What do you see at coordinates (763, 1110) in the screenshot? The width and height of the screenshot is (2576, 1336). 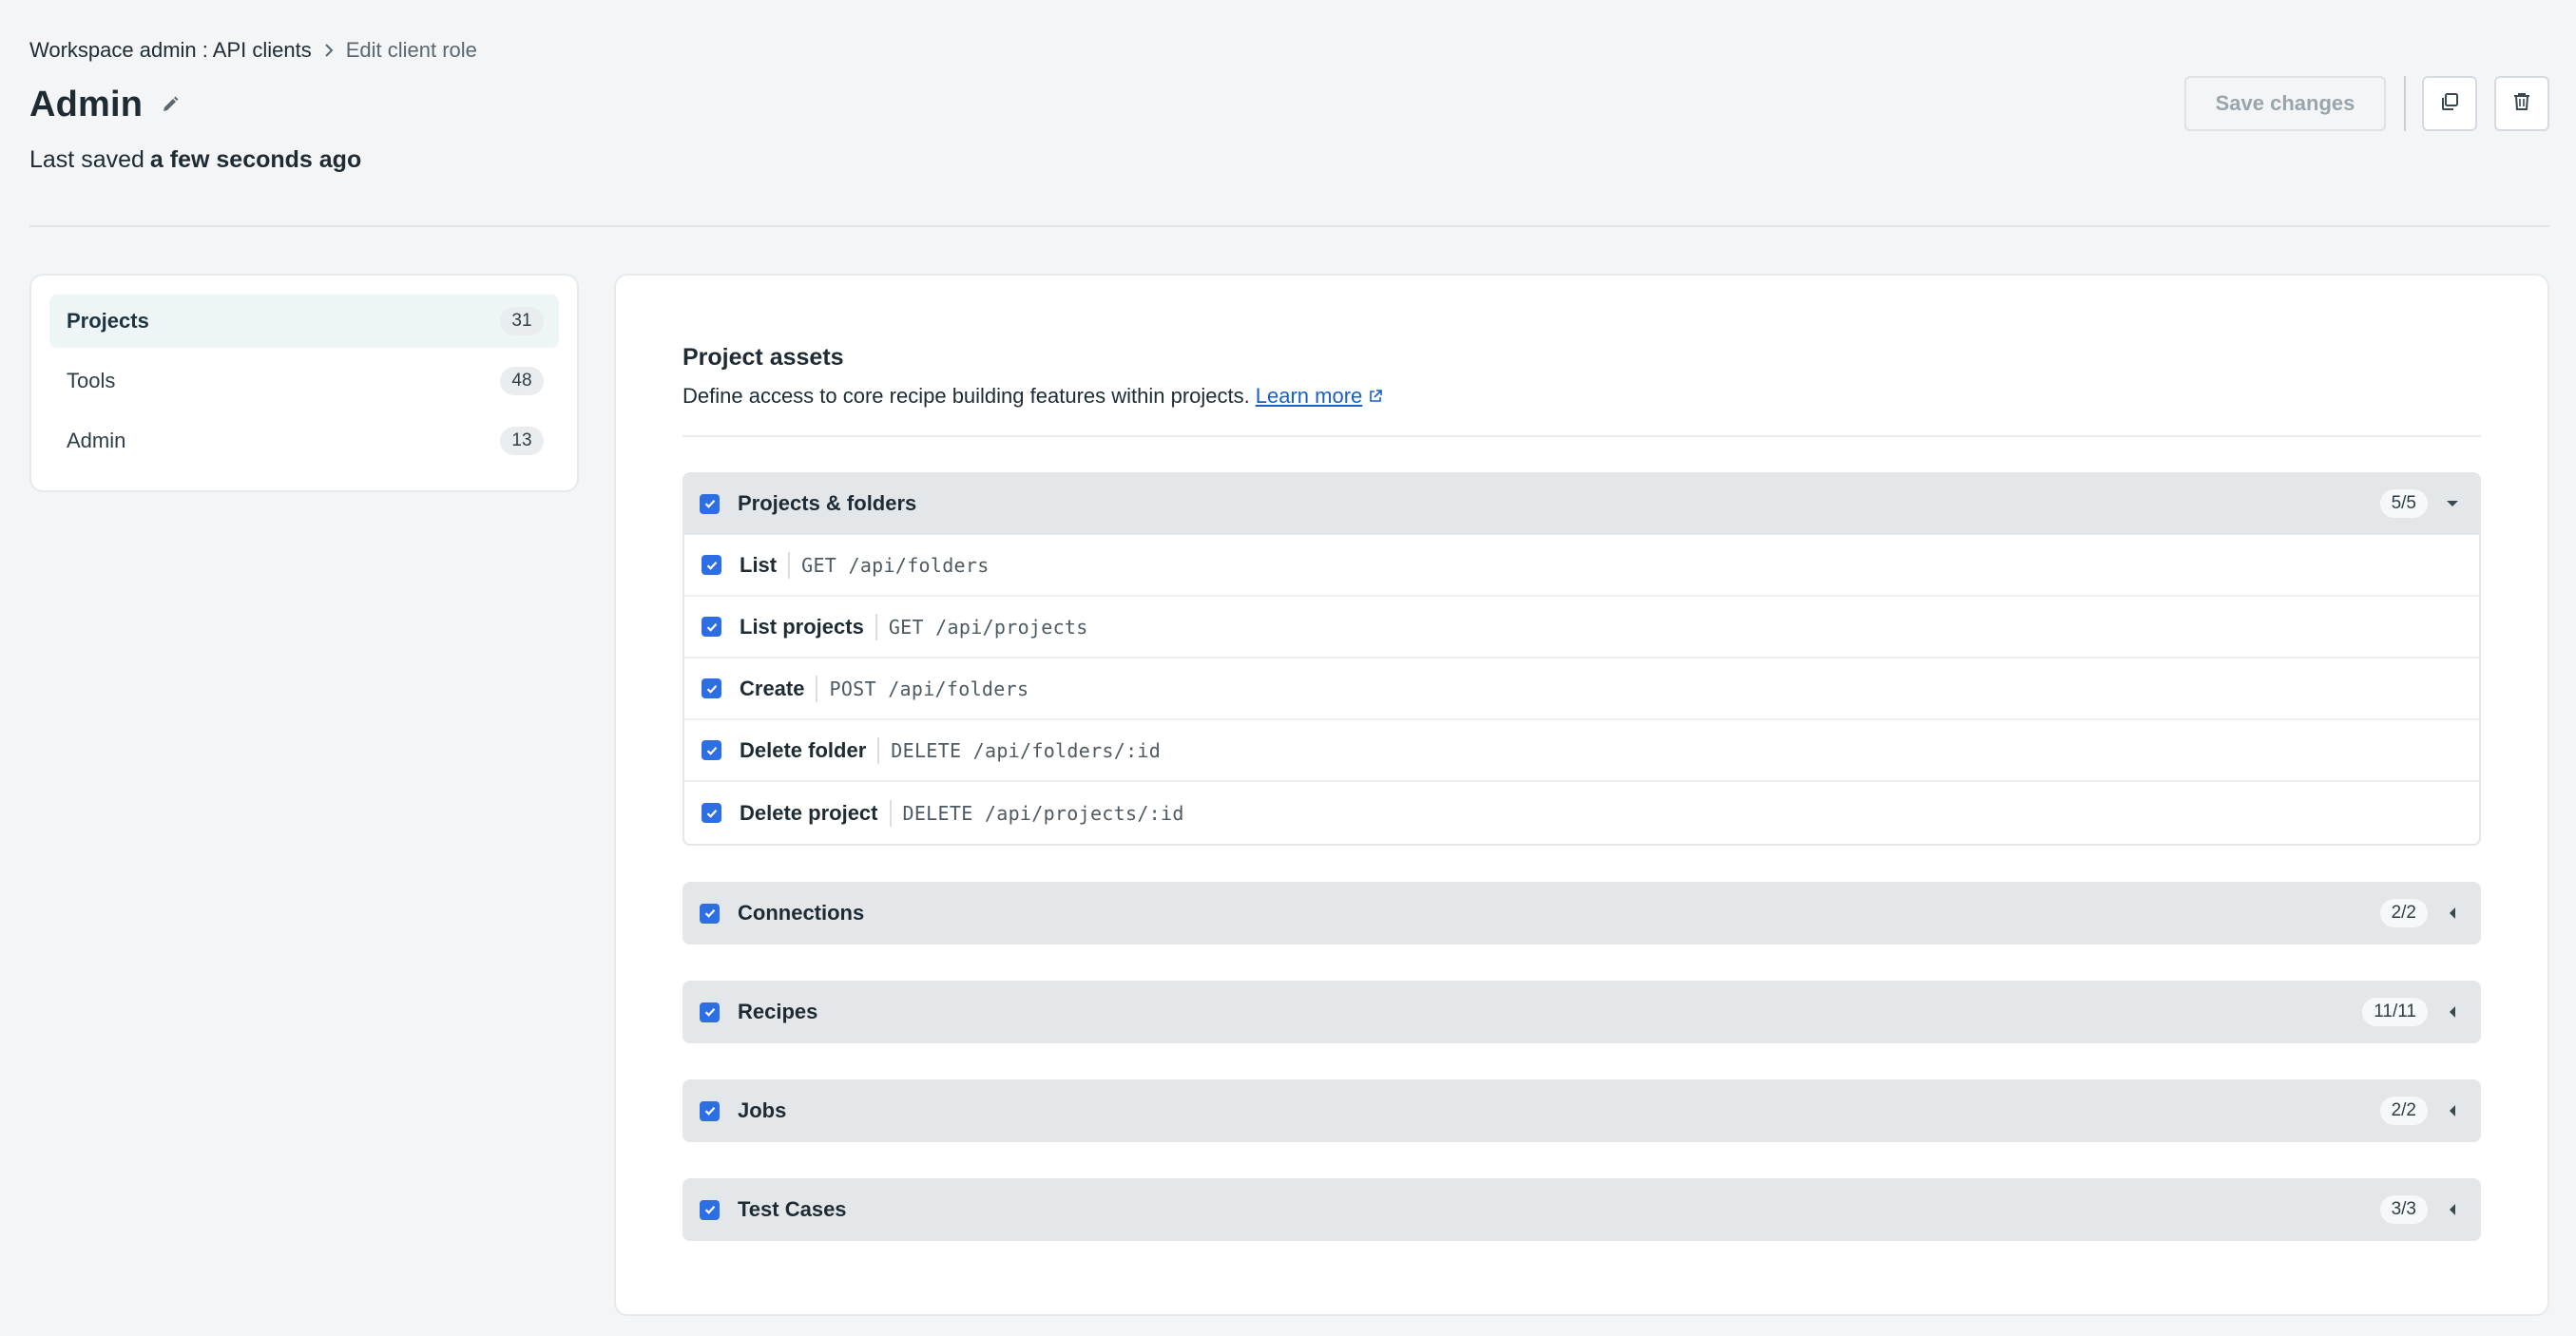 I see `group-label: Jobs` at bounding box center [763, 1110].